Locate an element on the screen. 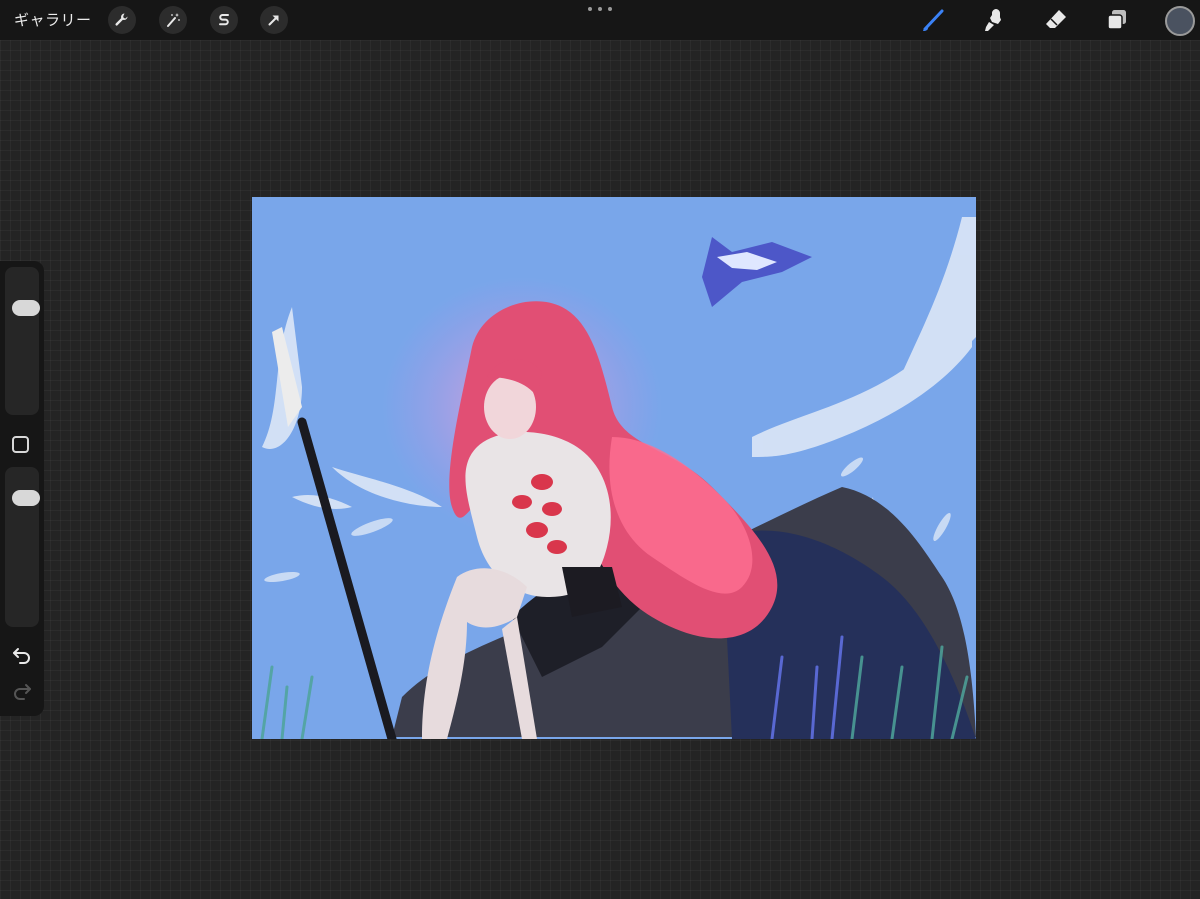  layers-icon is located at coordinates (1116, 20).